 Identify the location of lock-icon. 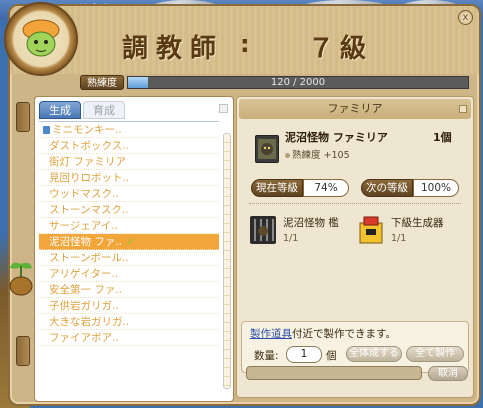
(46, 130).